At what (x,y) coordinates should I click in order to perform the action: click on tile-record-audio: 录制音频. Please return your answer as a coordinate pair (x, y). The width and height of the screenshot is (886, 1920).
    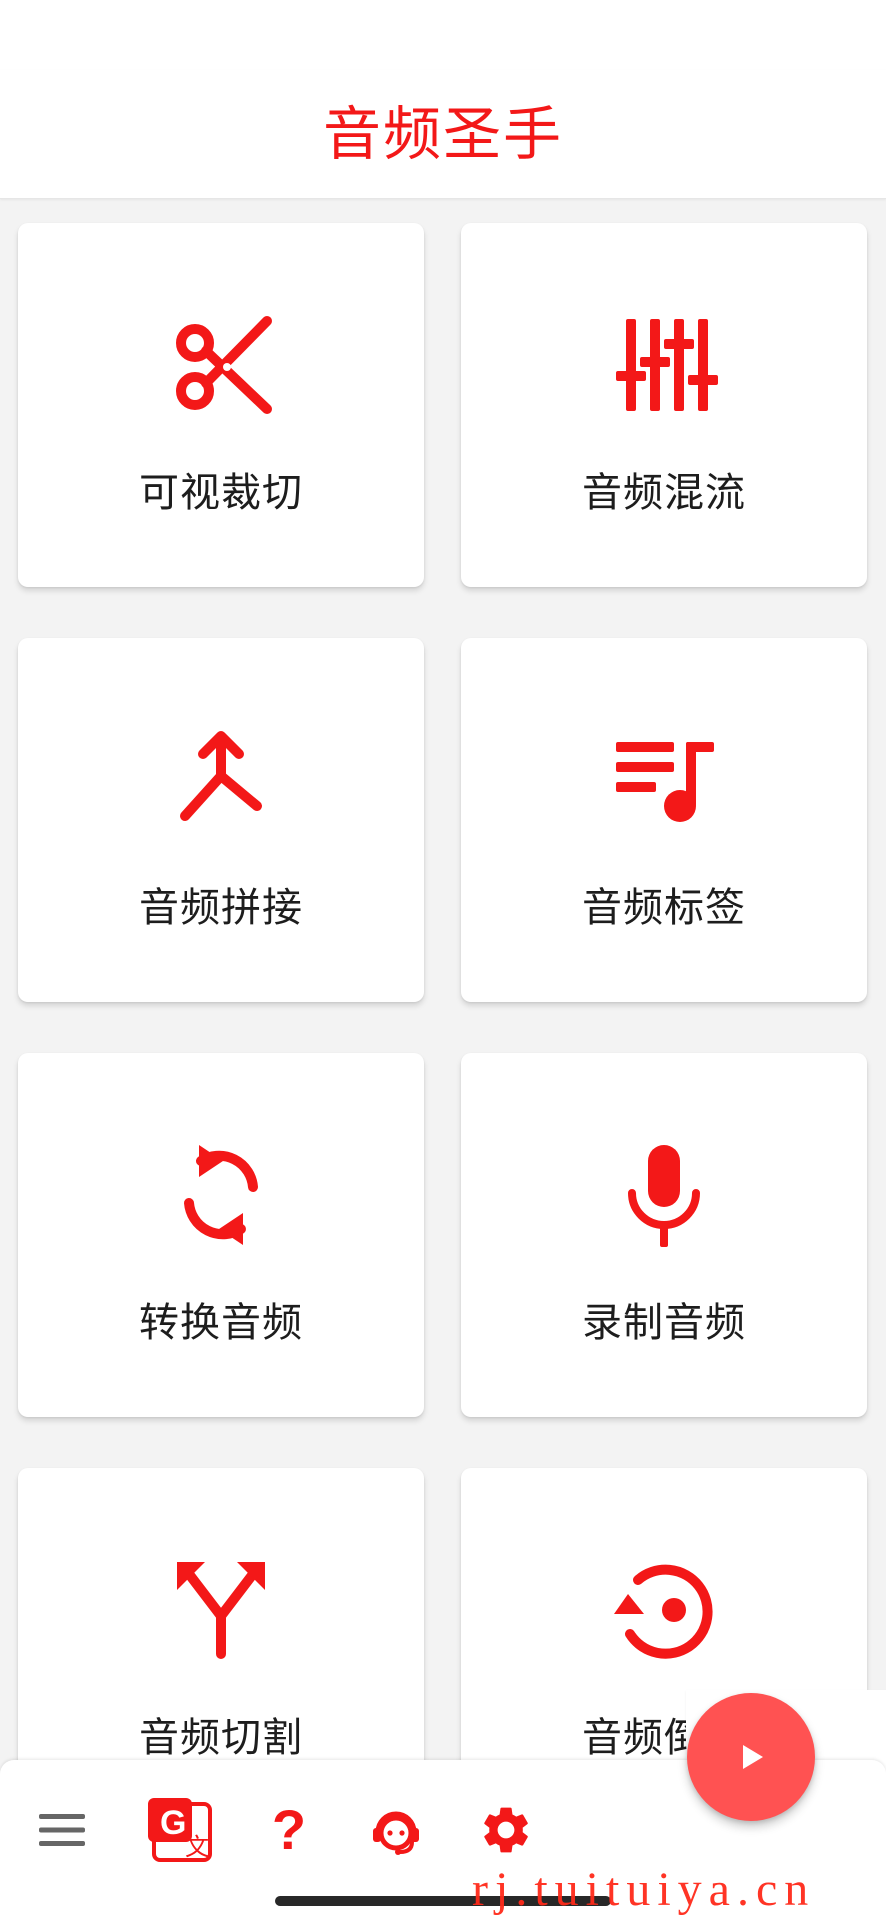
    Looking at the image, I should click on (664, 1235).